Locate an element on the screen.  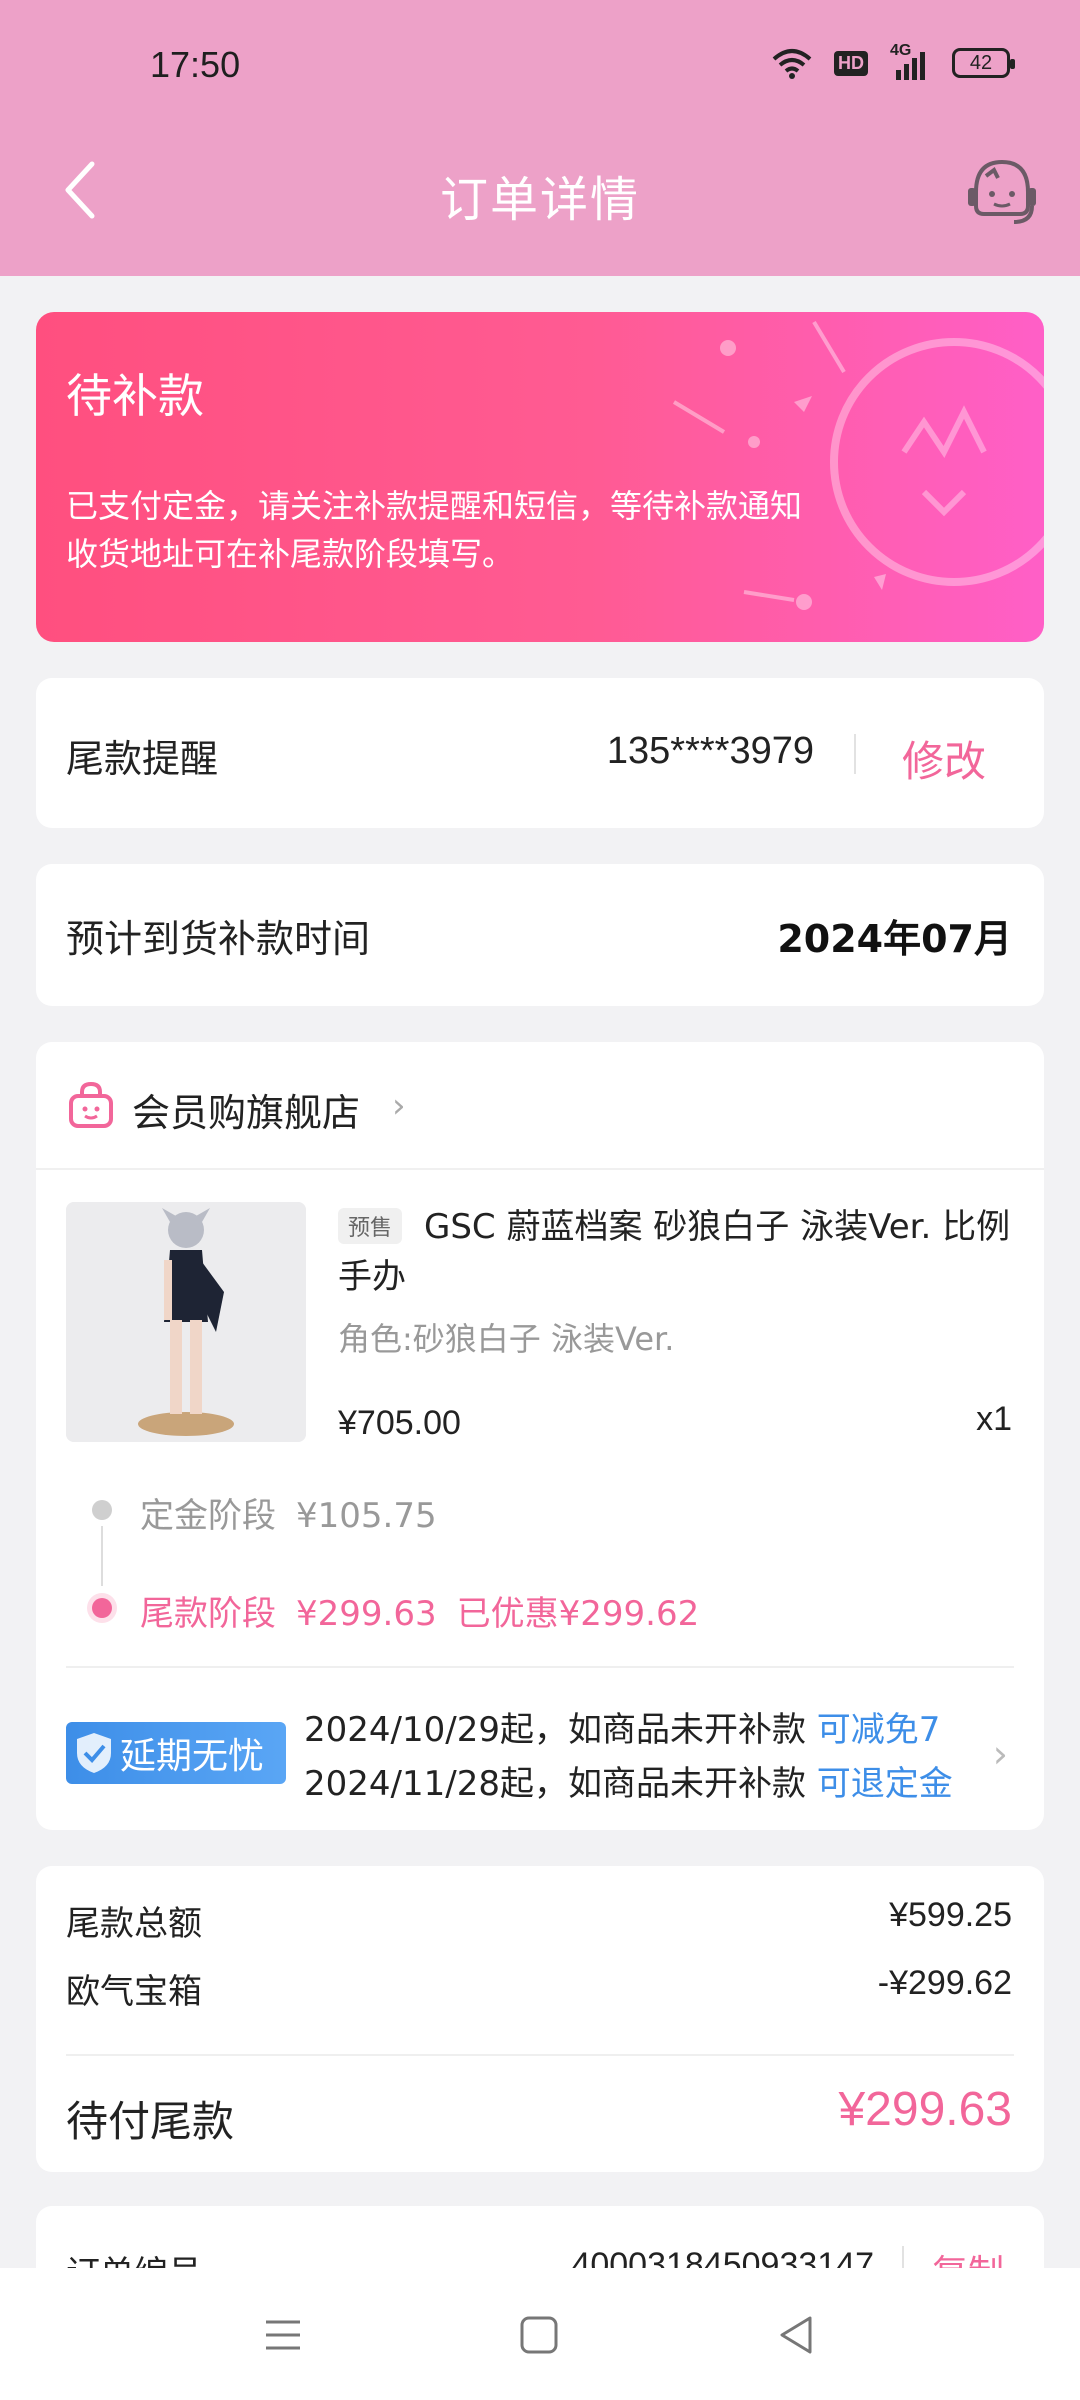
hd-icon: HD is located at coordinates (851, 63).